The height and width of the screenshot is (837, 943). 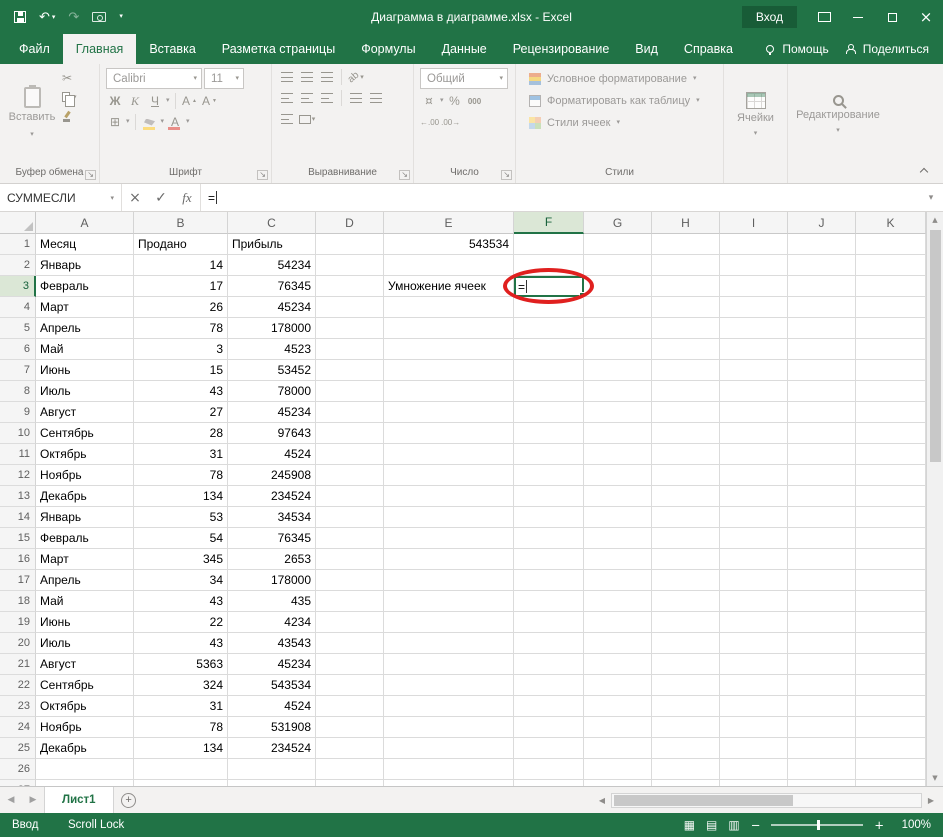 What do you see at coordinates (272, 412) in the screenshot?
I see `cell-C9: 45234` at bounding box center [272, 412].